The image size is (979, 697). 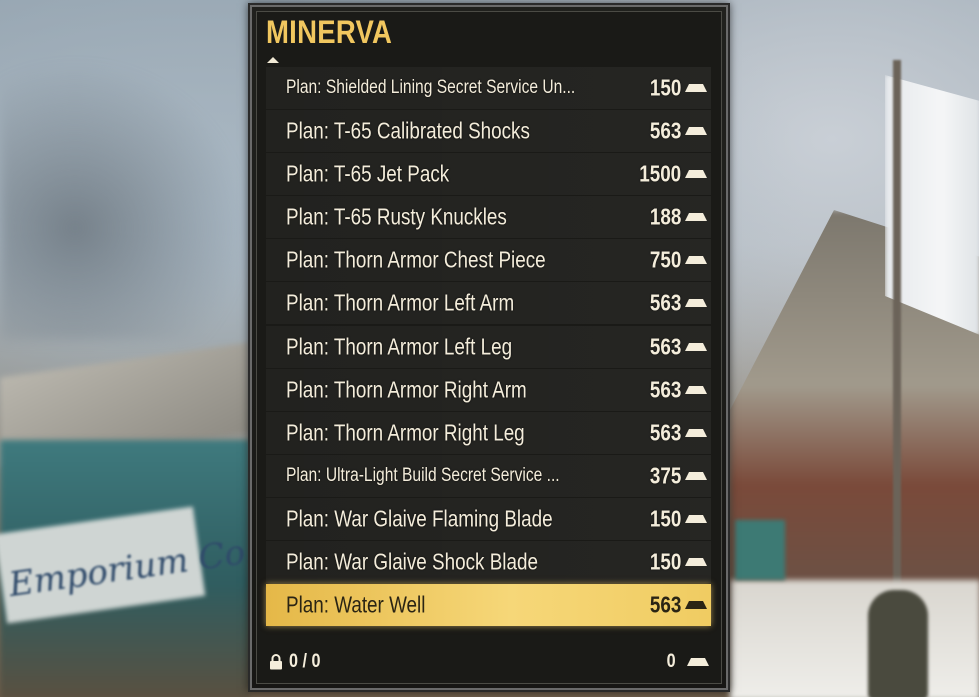 What do you see at coordinates (273, 60) in the screenshot?
I see `scroll-up-arrow-icon` at bounding box center [273, 60].